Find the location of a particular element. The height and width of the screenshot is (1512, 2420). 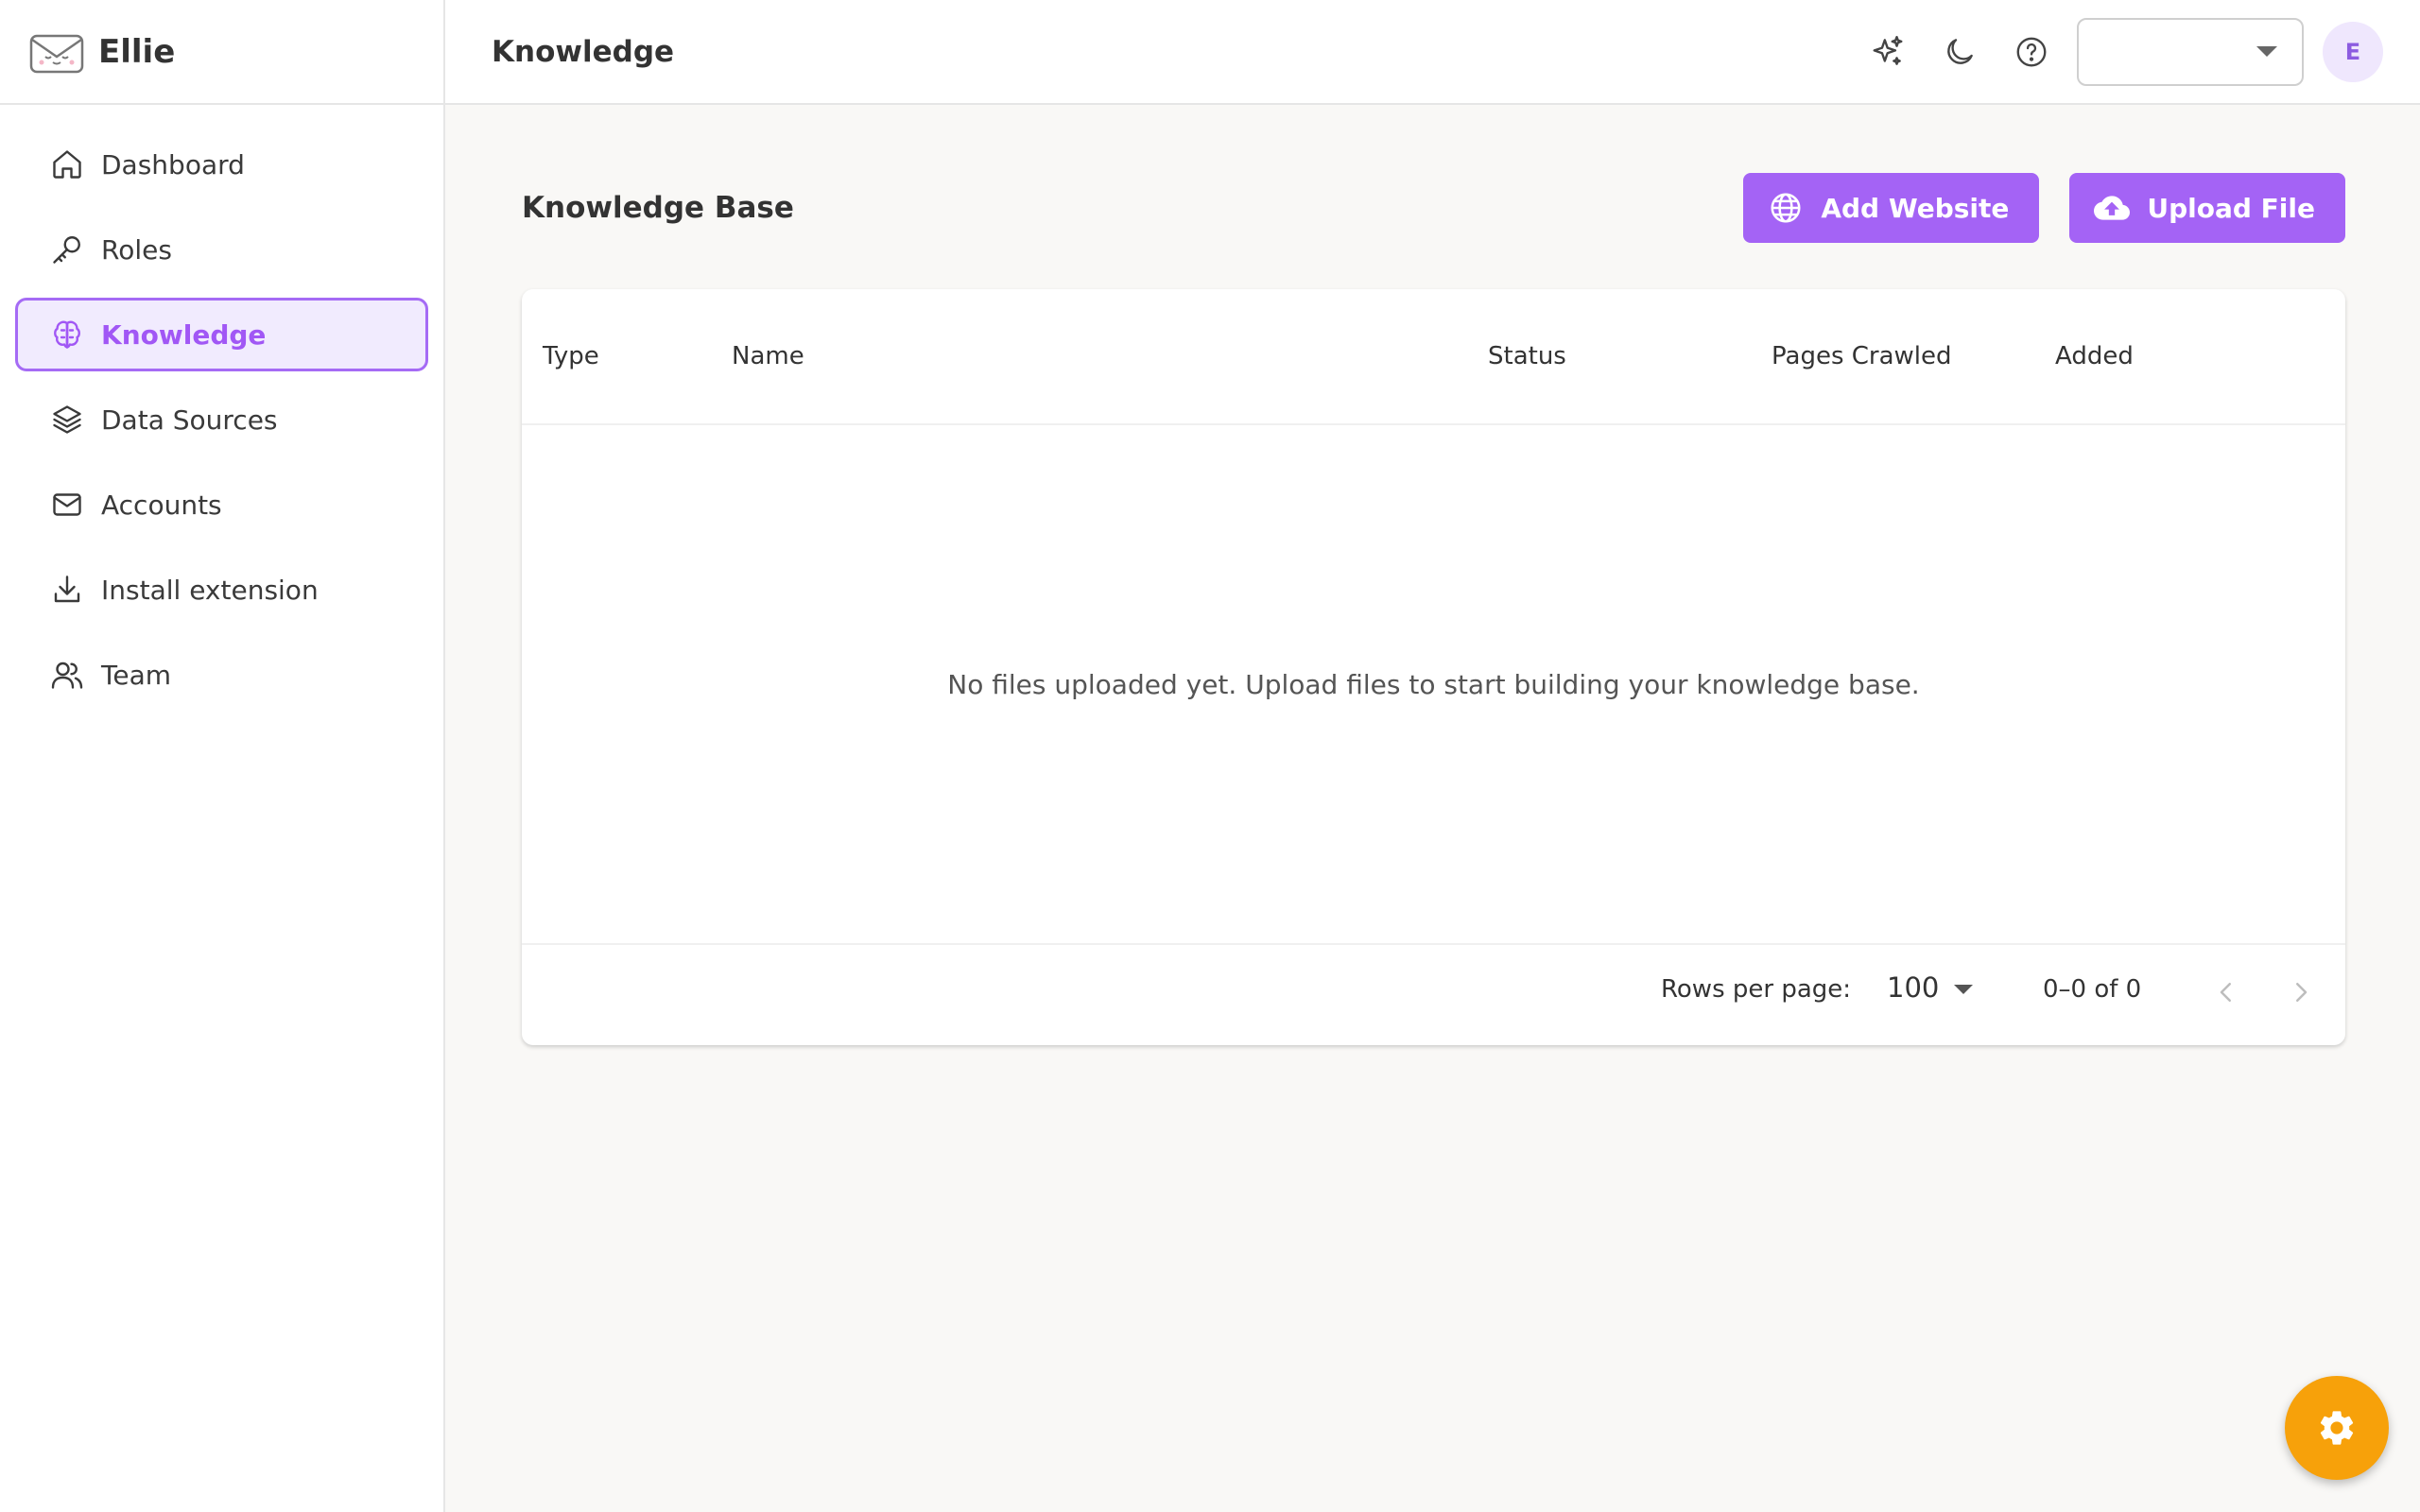

previous-page-button is located at coordinates (2226, 992).